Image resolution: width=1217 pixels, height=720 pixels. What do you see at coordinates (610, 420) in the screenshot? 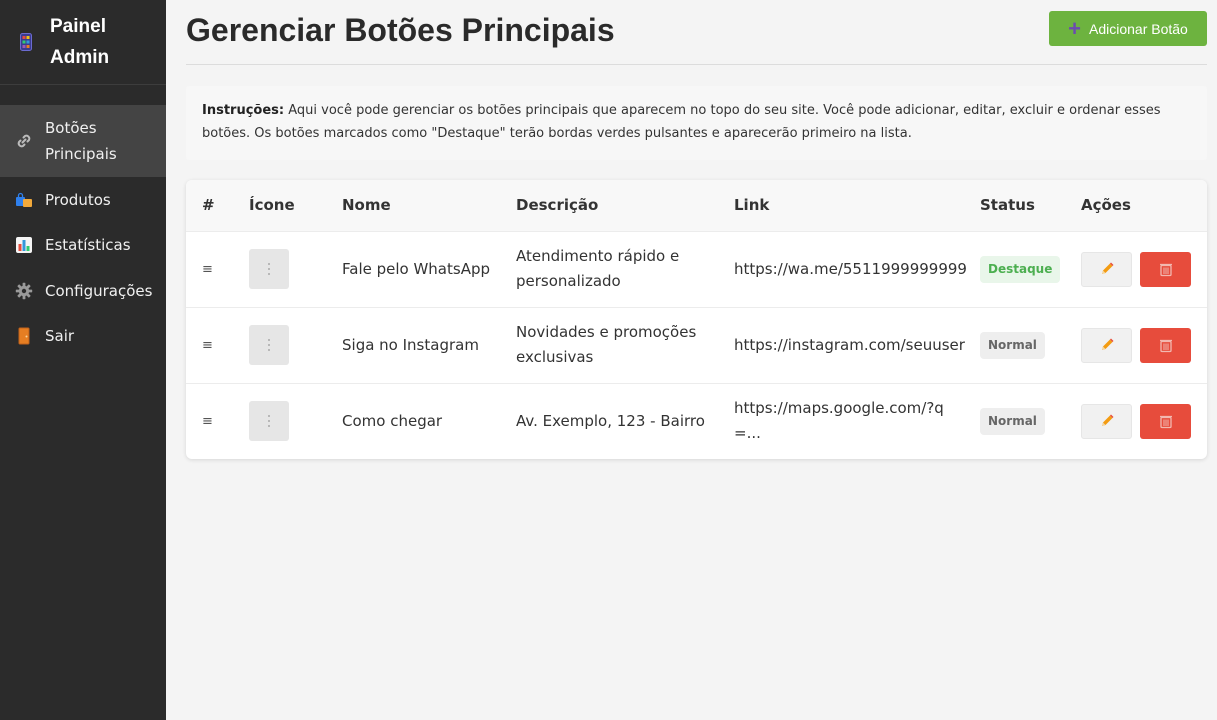
I see `row-description: Av. Exemplo, 123 - Bairro` at bounding box center [610, 420].